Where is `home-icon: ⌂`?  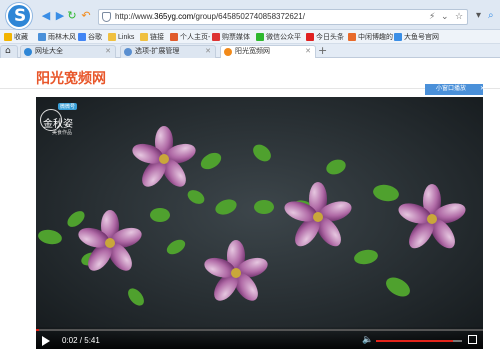 home-icon: ⌂ is located at coordinates (9, 51).